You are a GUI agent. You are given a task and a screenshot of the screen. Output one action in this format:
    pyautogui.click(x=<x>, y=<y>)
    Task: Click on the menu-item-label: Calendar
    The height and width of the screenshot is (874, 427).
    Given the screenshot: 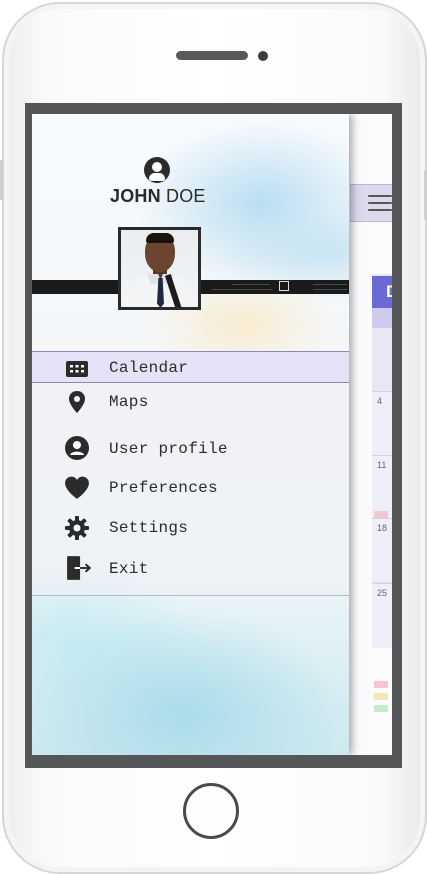 What is the action you would take?
    pyautogui.click(x=149, y=368)
    